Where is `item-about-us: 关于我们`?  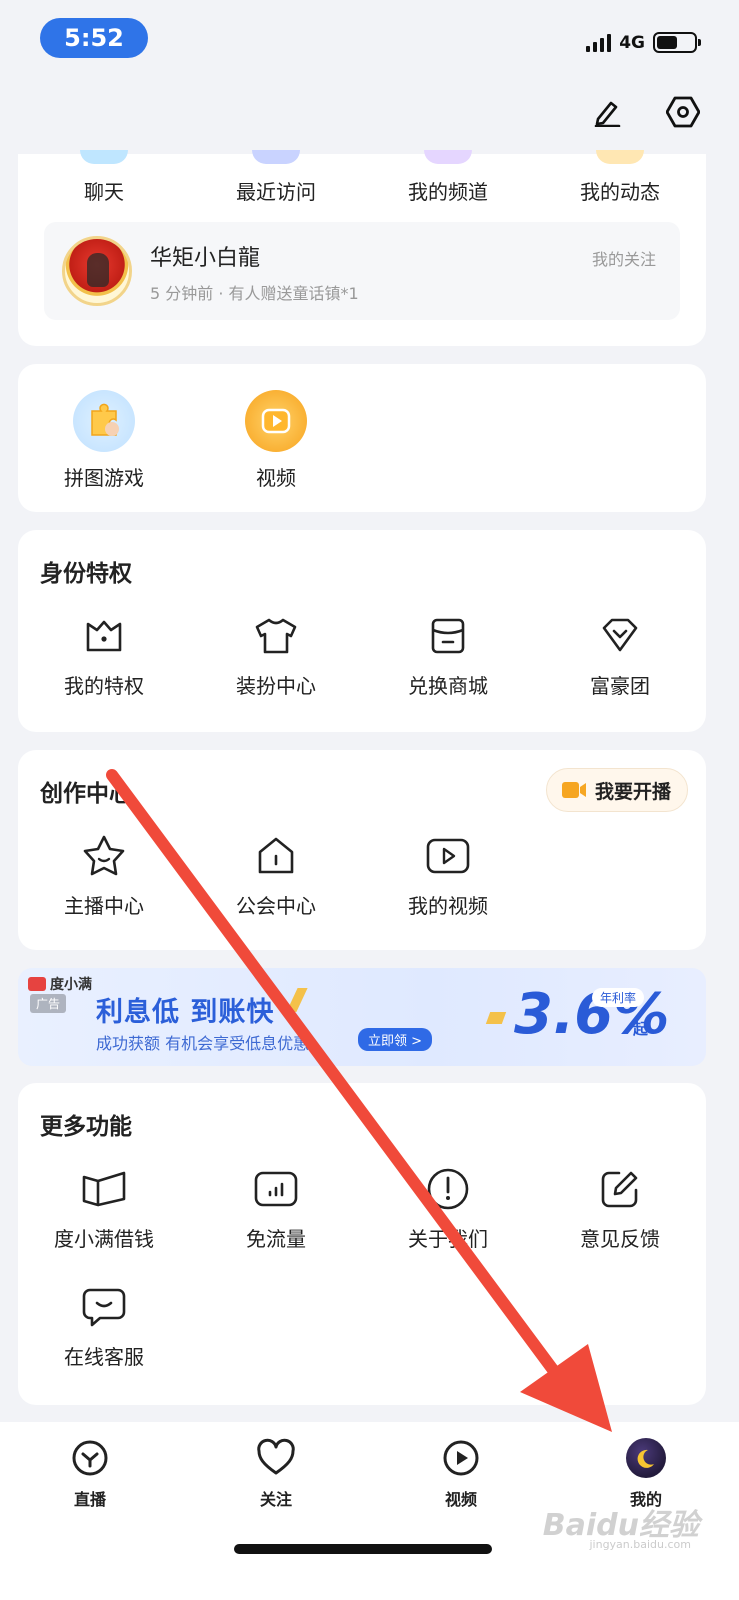
item-about-us: 关于我们 is located at coordinates (448, 1208).